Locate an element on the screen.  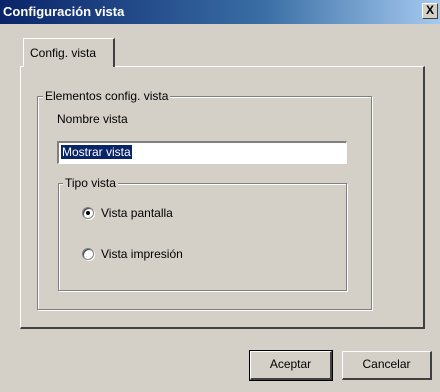
view-type-legend: Tipo vista is located at coordinates (90, 183).